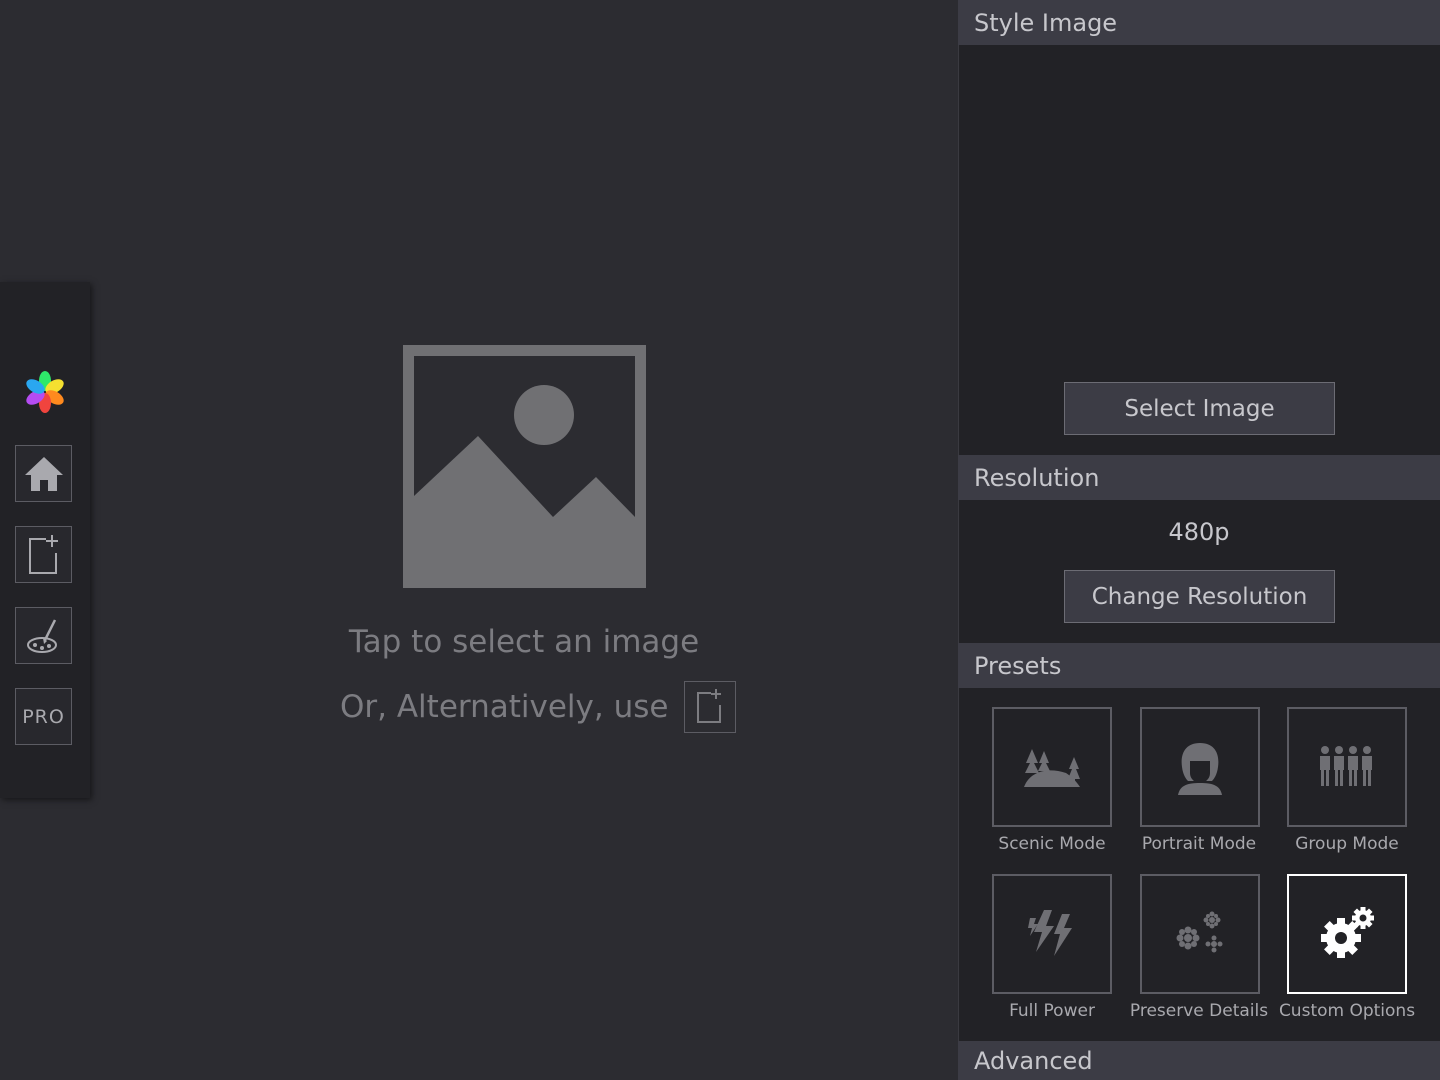 This screenshot has width=1440, height=1080. What do you see at coordinates (1199, 665) in the screenshot?
I see `presets-header: Presets` at bounding box center [1199, 665].